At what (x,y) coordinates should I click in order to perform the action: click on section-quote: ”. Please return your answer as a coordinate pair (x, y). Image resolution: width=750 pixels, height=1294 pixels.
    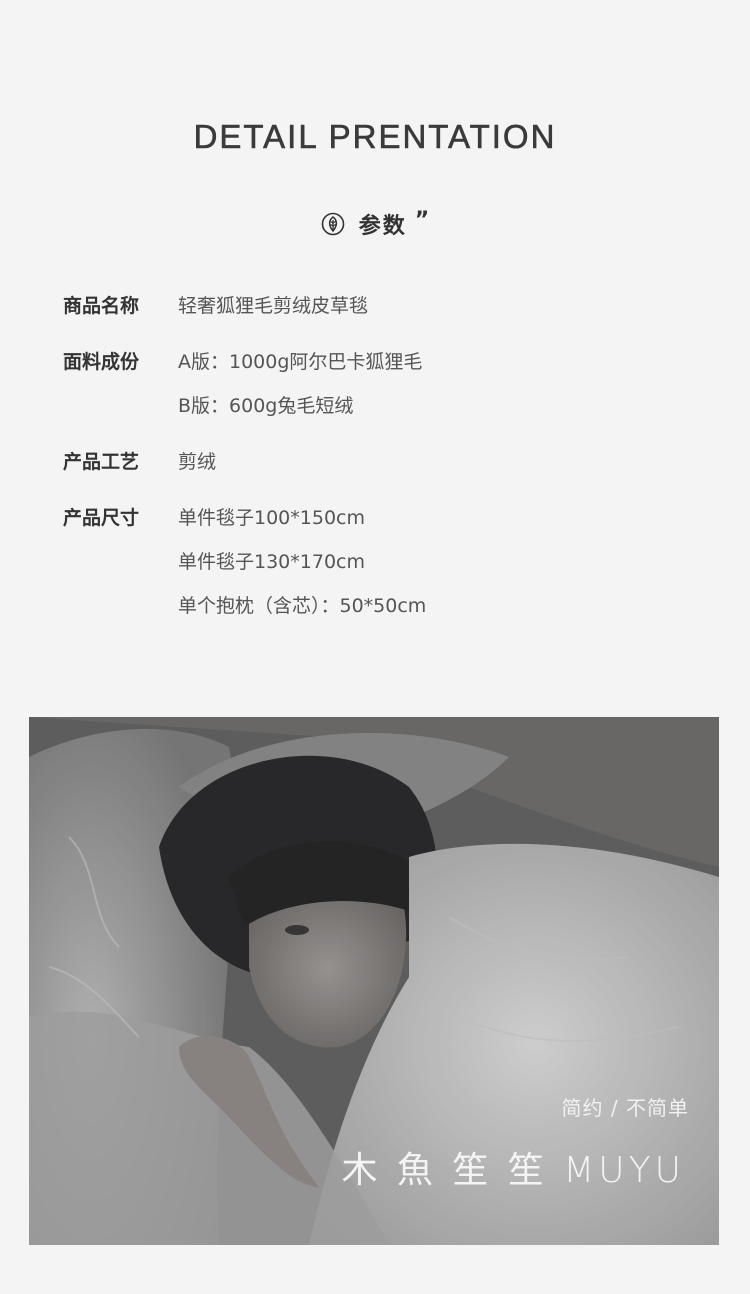
    Looking at the image, I should click on (422, 220).